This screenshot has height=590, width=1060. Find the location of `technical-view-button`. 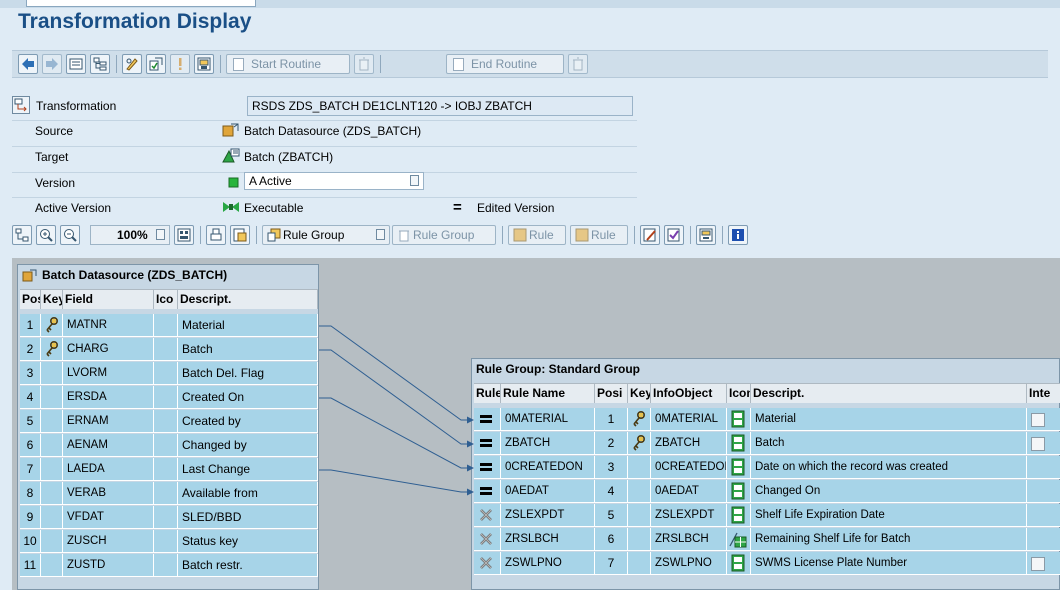

technical-view-button is located at coordinates (706, 235).